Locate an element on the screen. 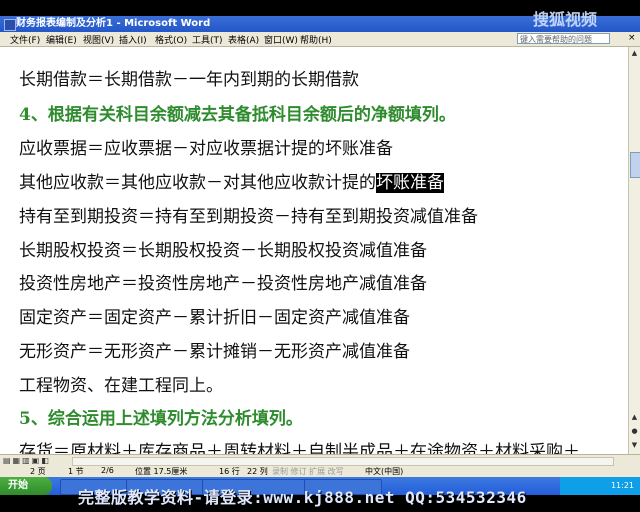 This screenshot has height=512, width=640. prev-page-icon: ▲ is located at coordinates (634, 417).